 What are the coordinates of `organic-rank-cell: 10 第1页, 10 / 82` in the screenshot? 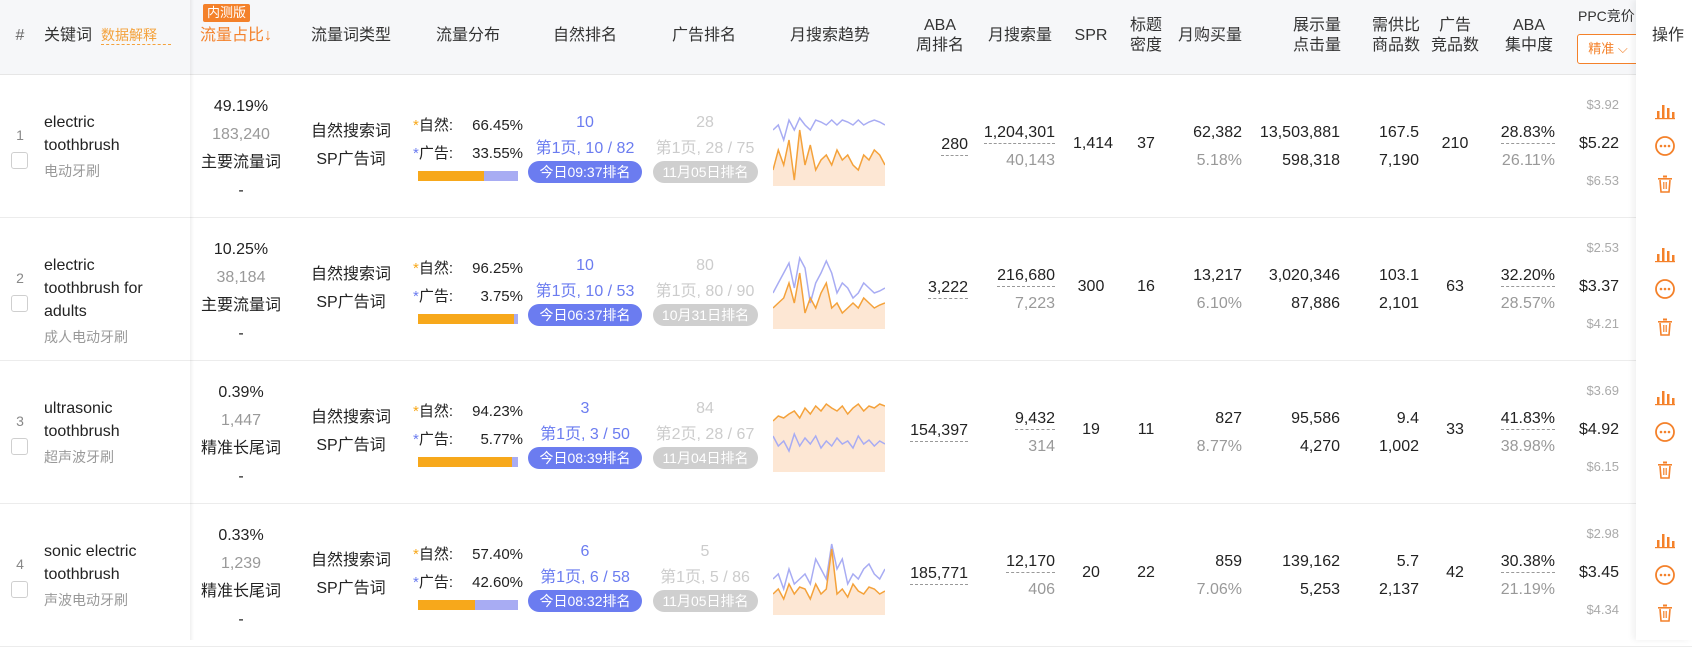 It's located at (585, 136).